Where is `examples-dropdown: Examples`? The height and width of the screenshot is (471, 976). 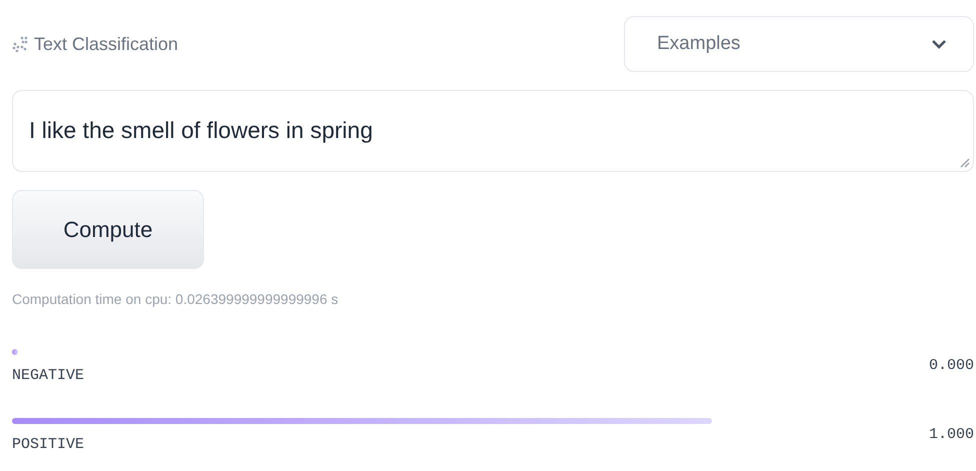 examples-dropdown: Examples is located at coordinates (799, 44).